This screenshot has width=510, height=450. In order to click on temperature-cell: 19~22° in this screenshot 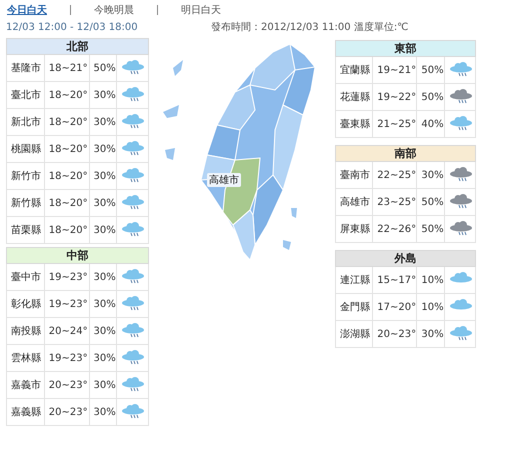, I will do `click(394, 97)`.